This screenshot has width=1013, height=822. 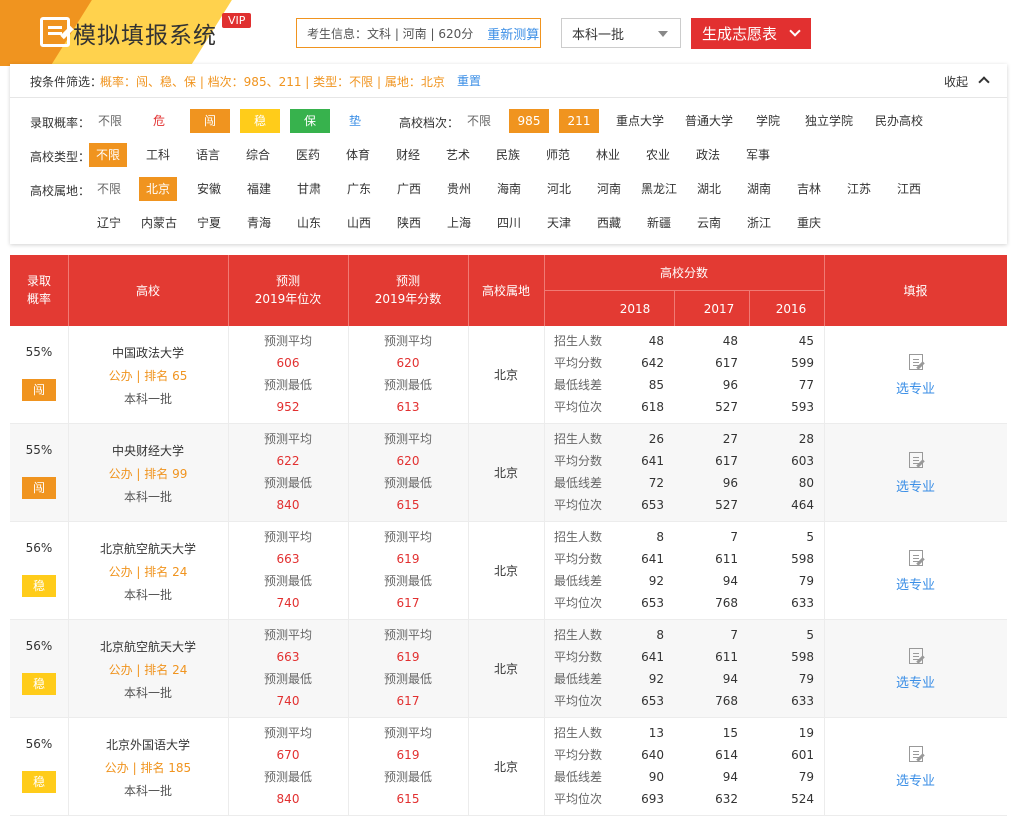 What do you see at coordinates (310, 121) in the screenshot?
I see `prob-option: 保` at bounding box center [310, 121].